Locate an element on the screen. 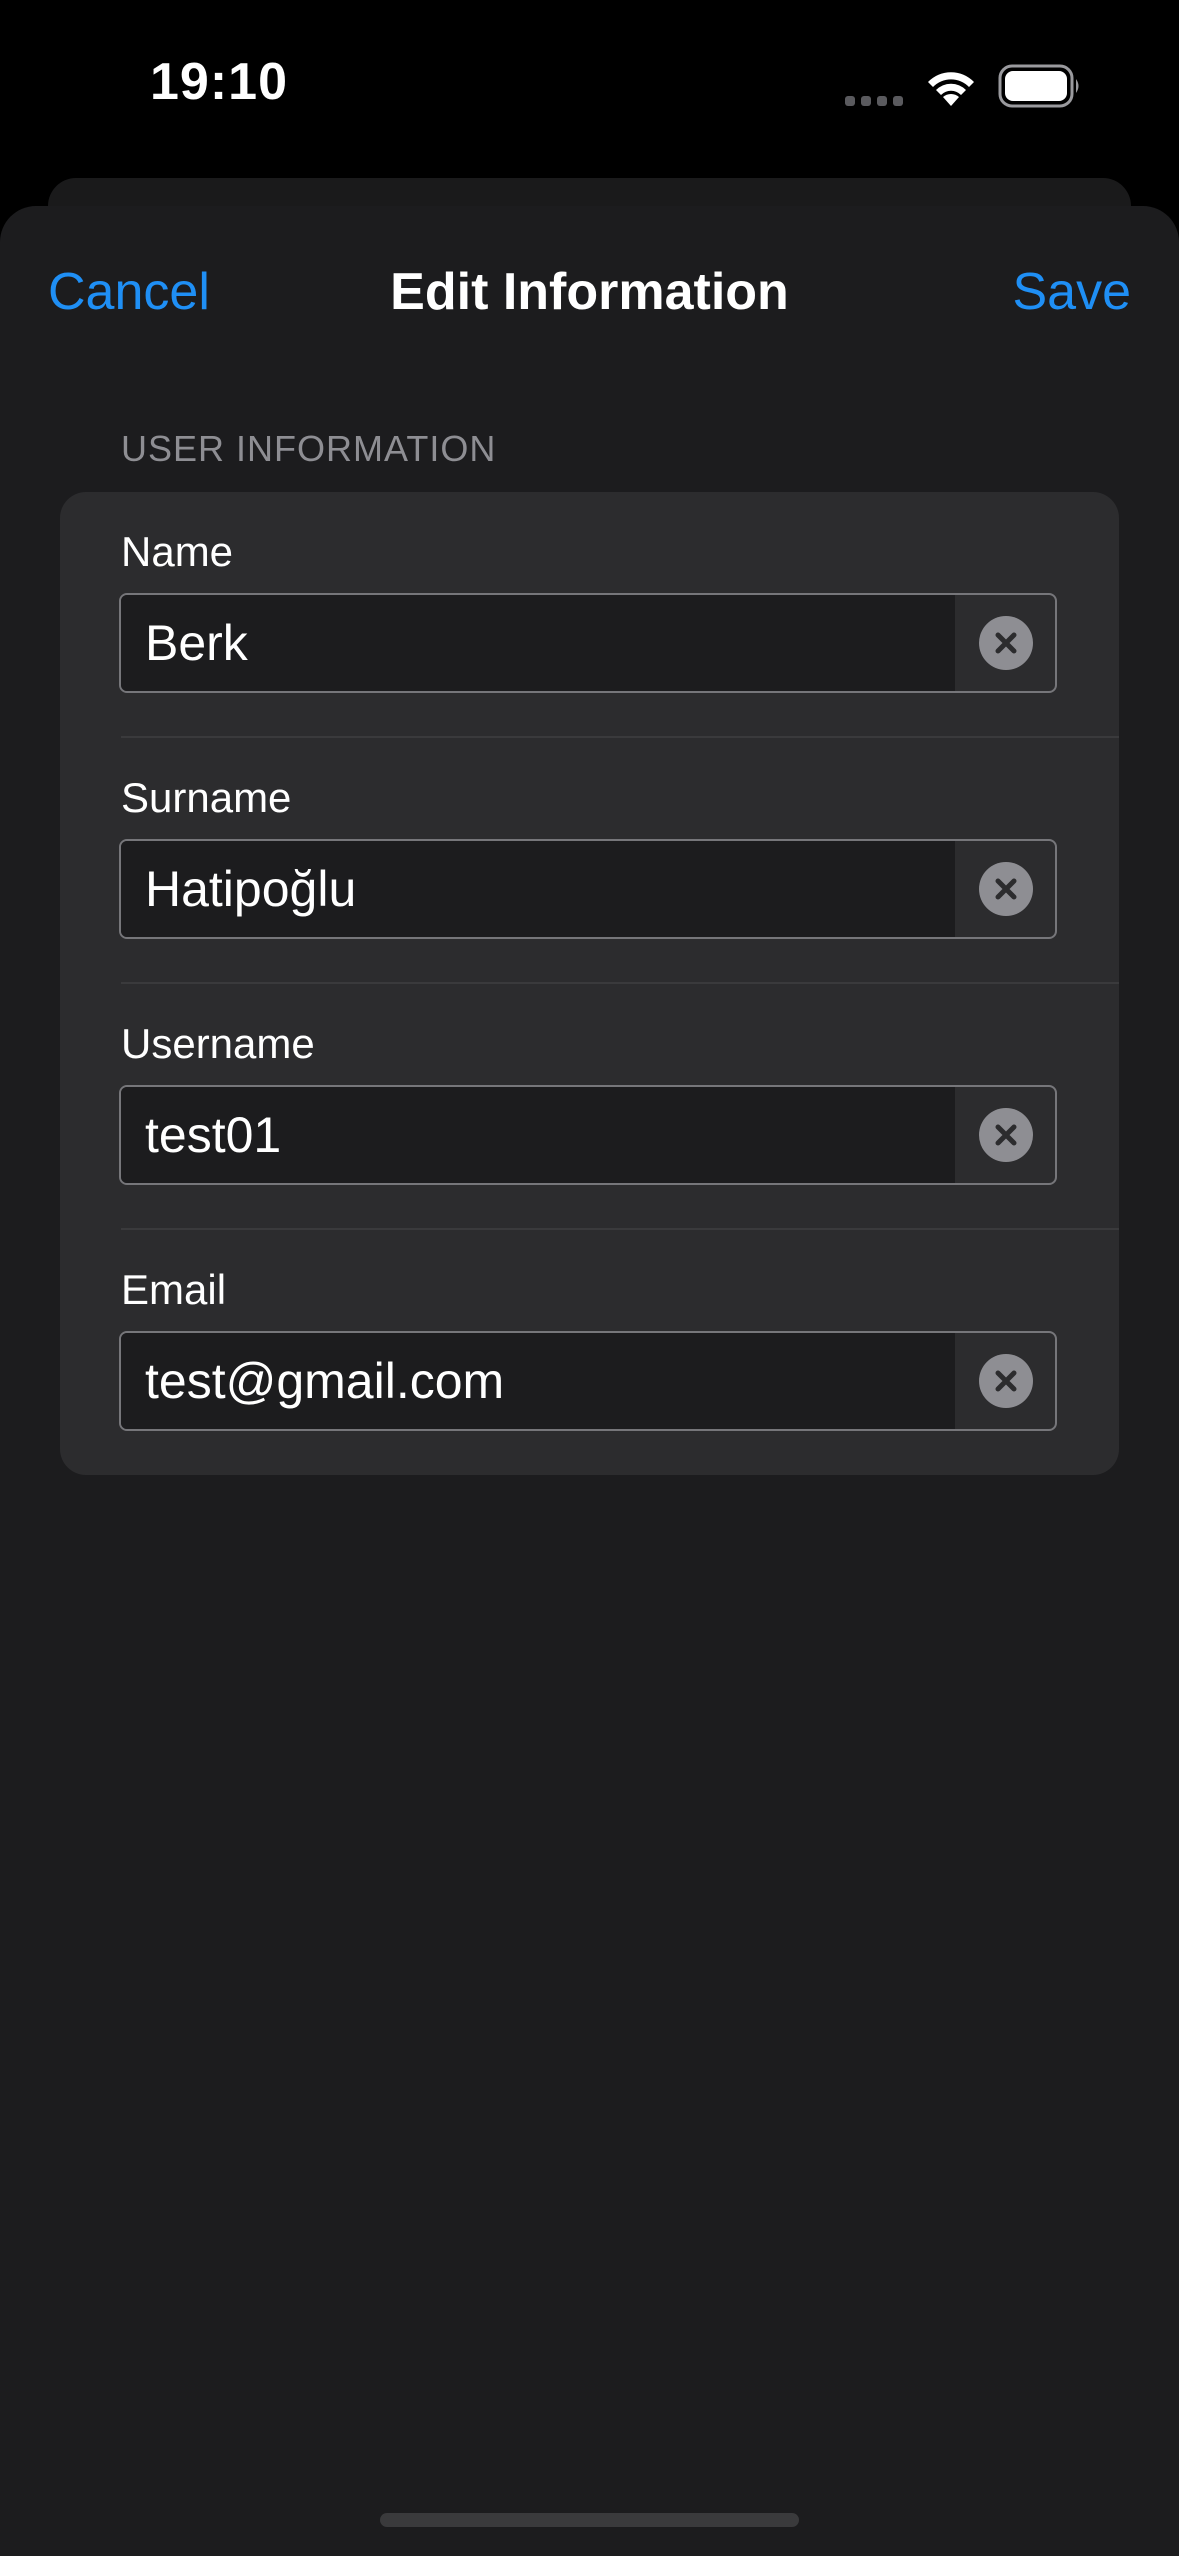 The width and height of the screenshot is (1179, 2556). username-field: test01 is located at coordinates (588, 1135).